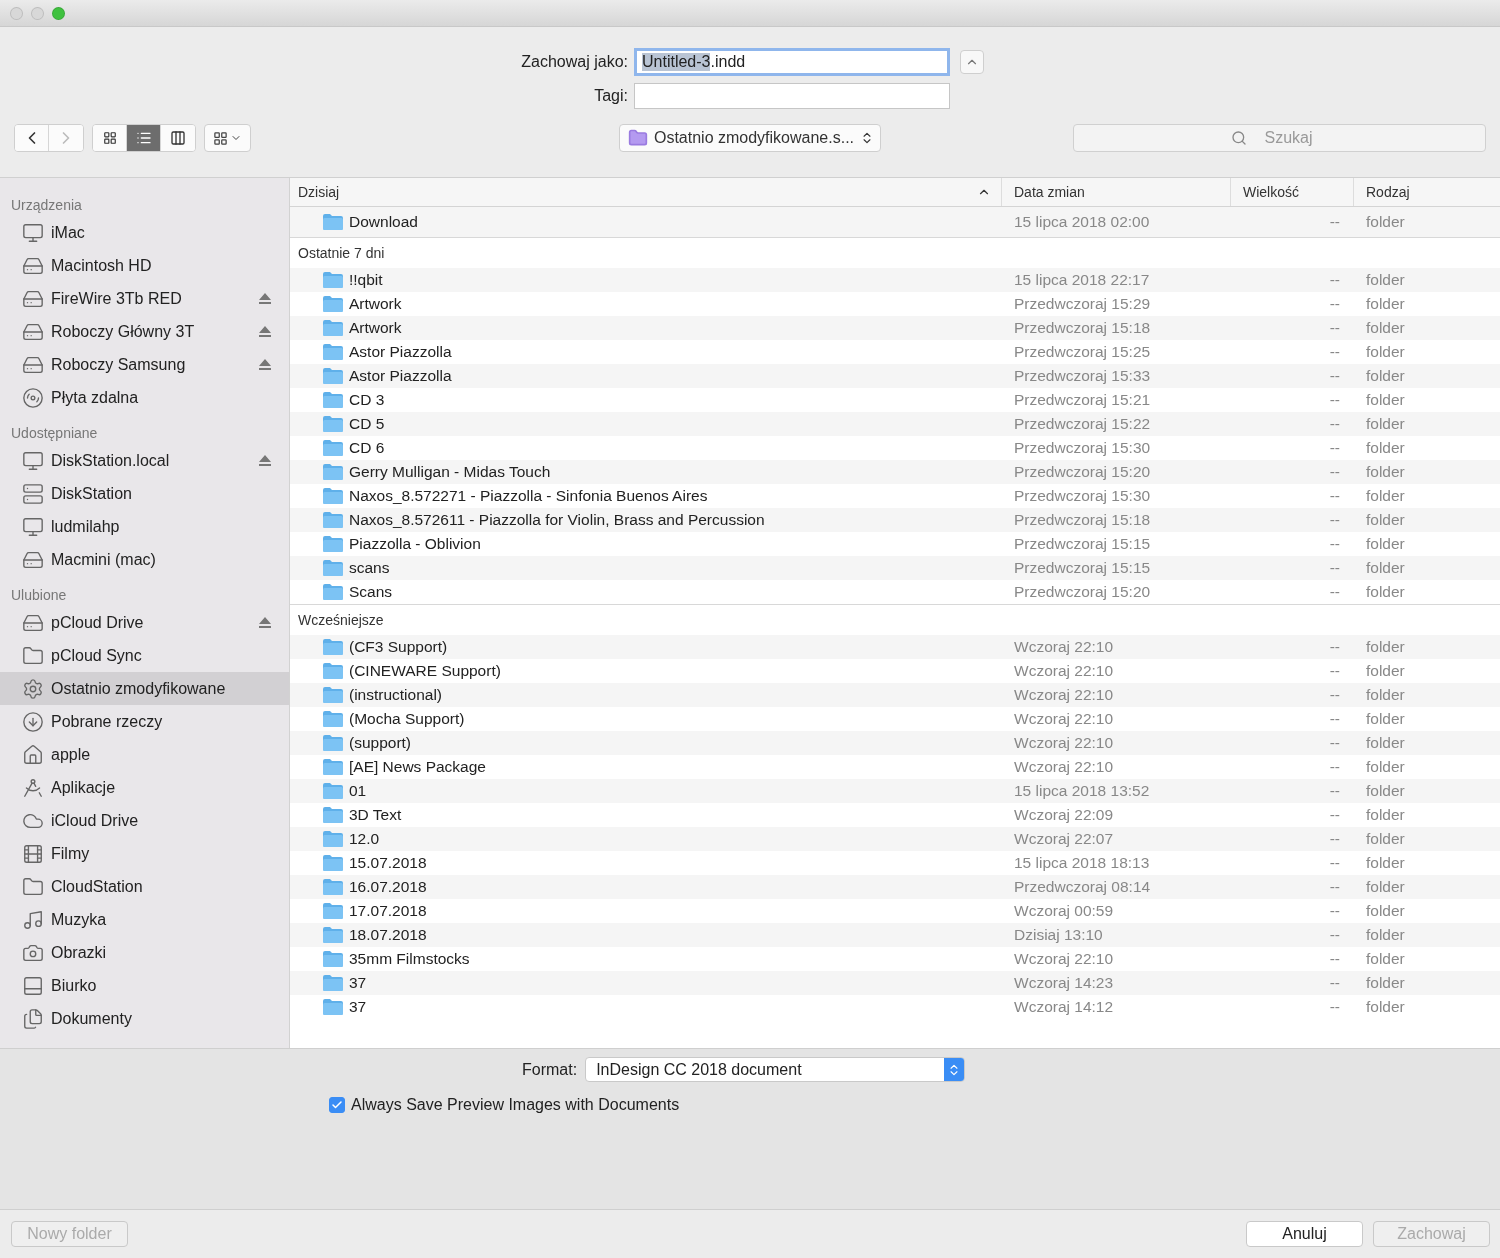 Image resolution: width=1500 pixels, height=1258 pixels. What do you see at coordinates (1058, 935) in the screenshot?
I see `file-date: Dzisiaj 13:10` at bounding box center [1058, 935].